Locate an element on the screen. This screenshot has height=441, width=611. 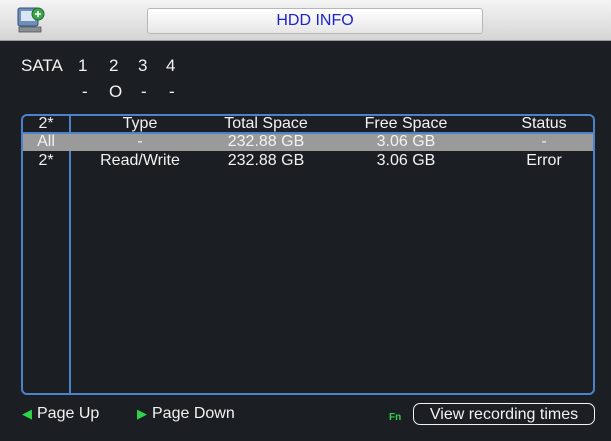
row-id: All is located at coordinates (46, 141).